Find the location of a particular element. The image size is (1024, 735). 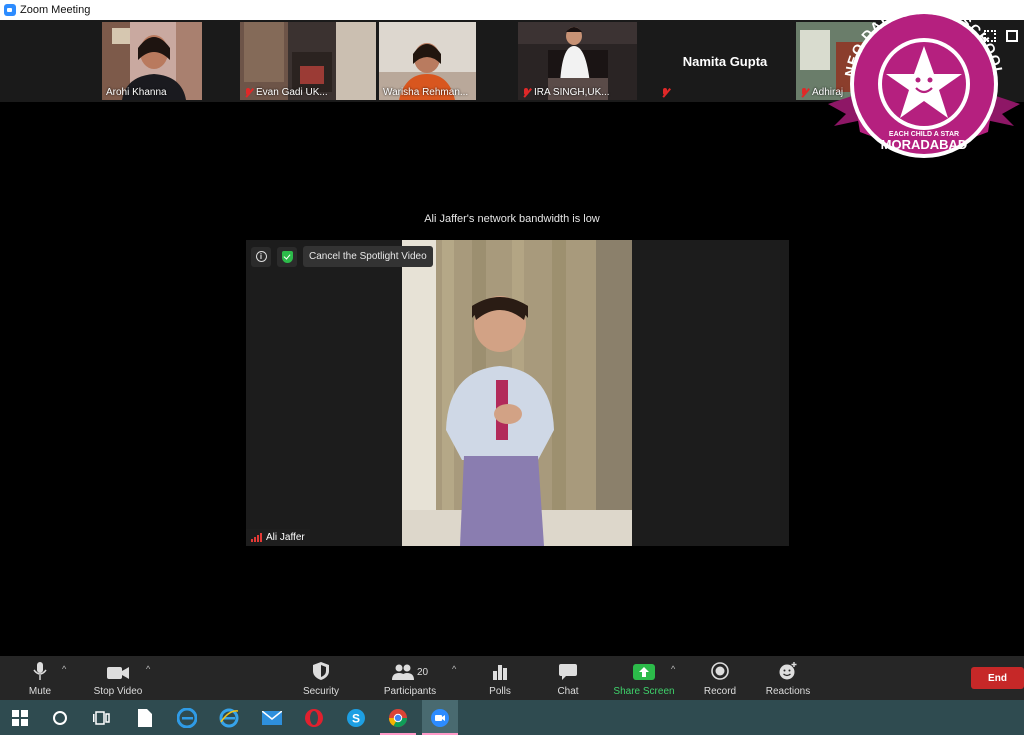

taskbar-zoom-app is located at coordinates (440, 717).